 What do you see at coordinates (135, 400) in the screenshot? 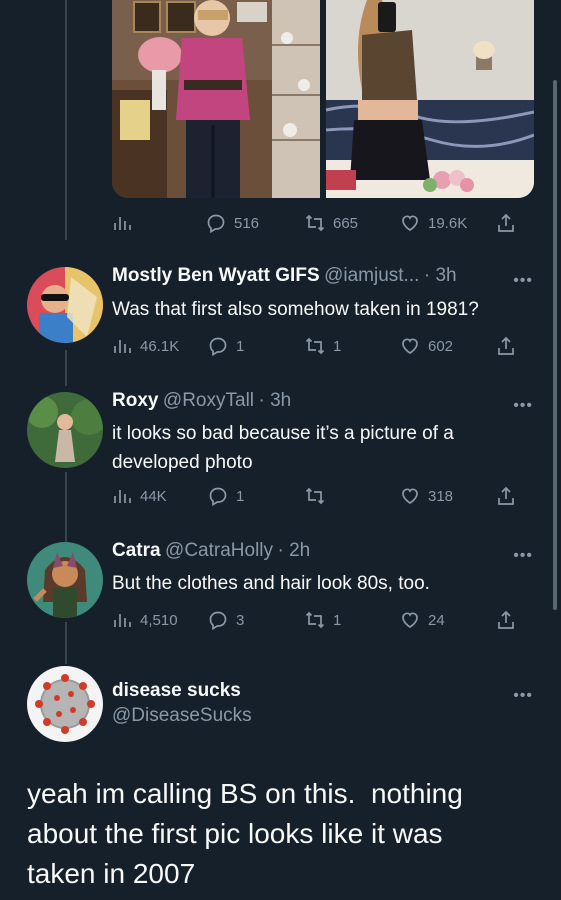
I see `author-name: Roxy` at bounding box center [135, 400].